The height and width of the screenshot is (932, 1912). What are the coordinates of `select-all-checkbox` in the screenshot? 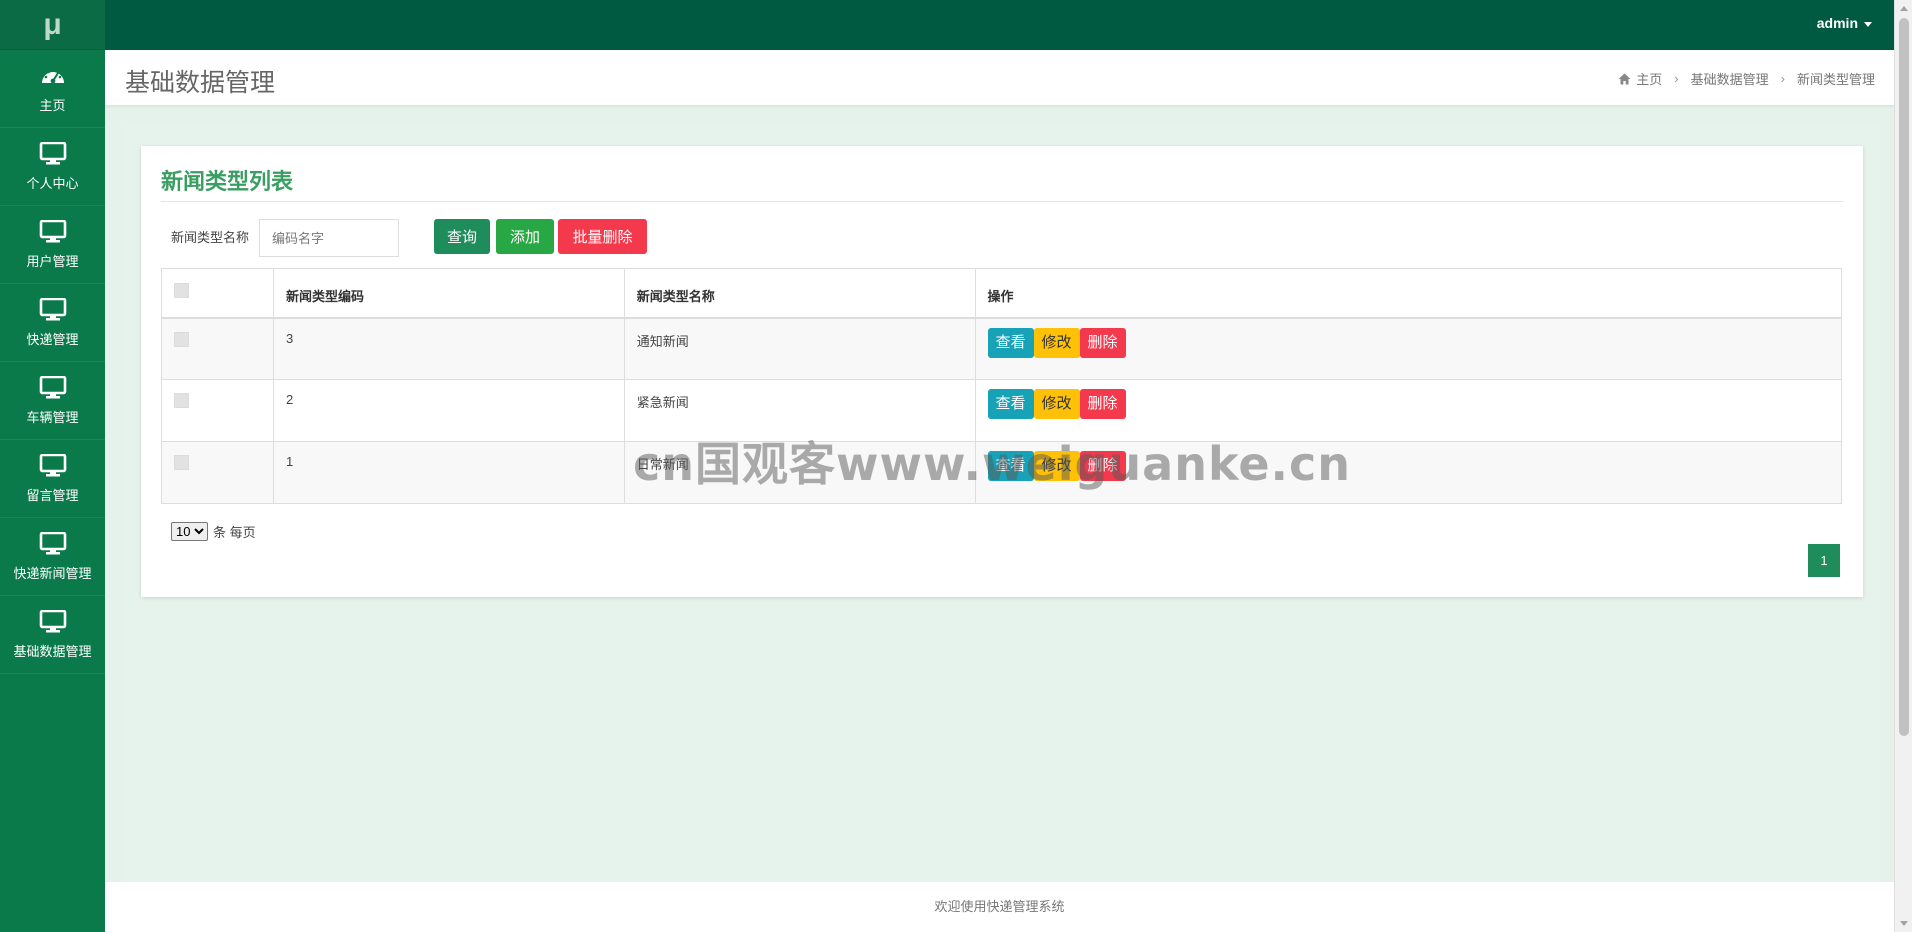 It's located at (181, 290).